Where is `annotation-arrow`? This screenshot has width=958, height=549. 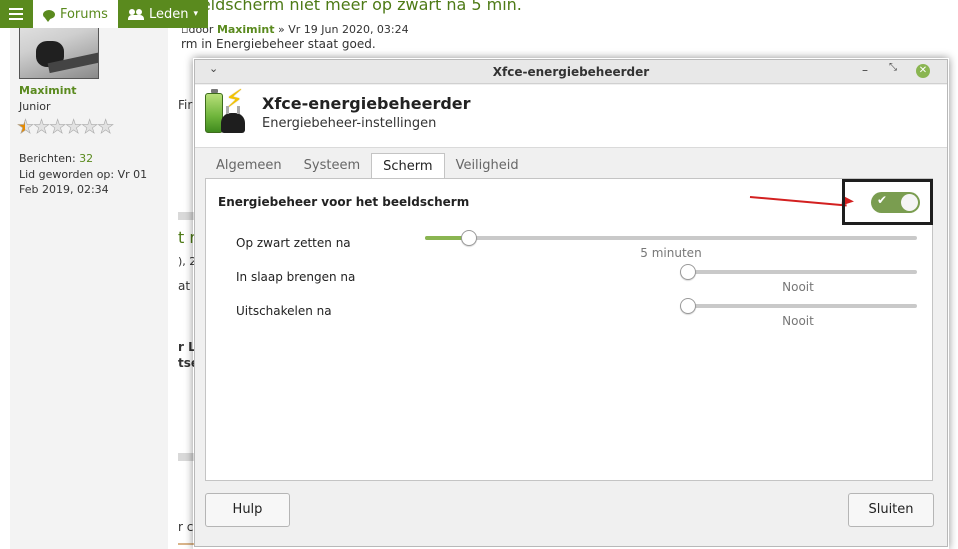
annotation-arrow is located at coordinates (798, 201).